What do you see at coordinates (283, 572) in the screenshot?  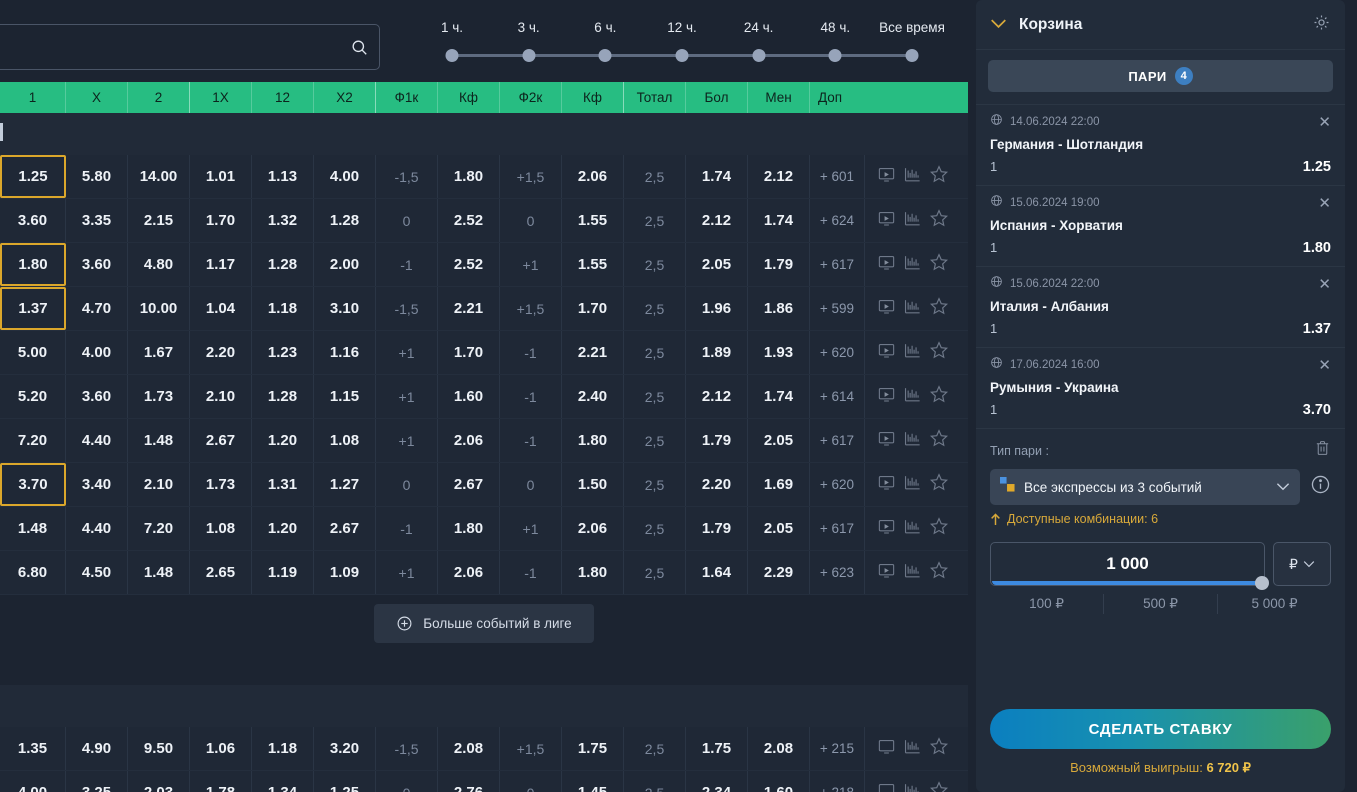 I see `odds-cell: 1.19` at bounding box center [283, 572].